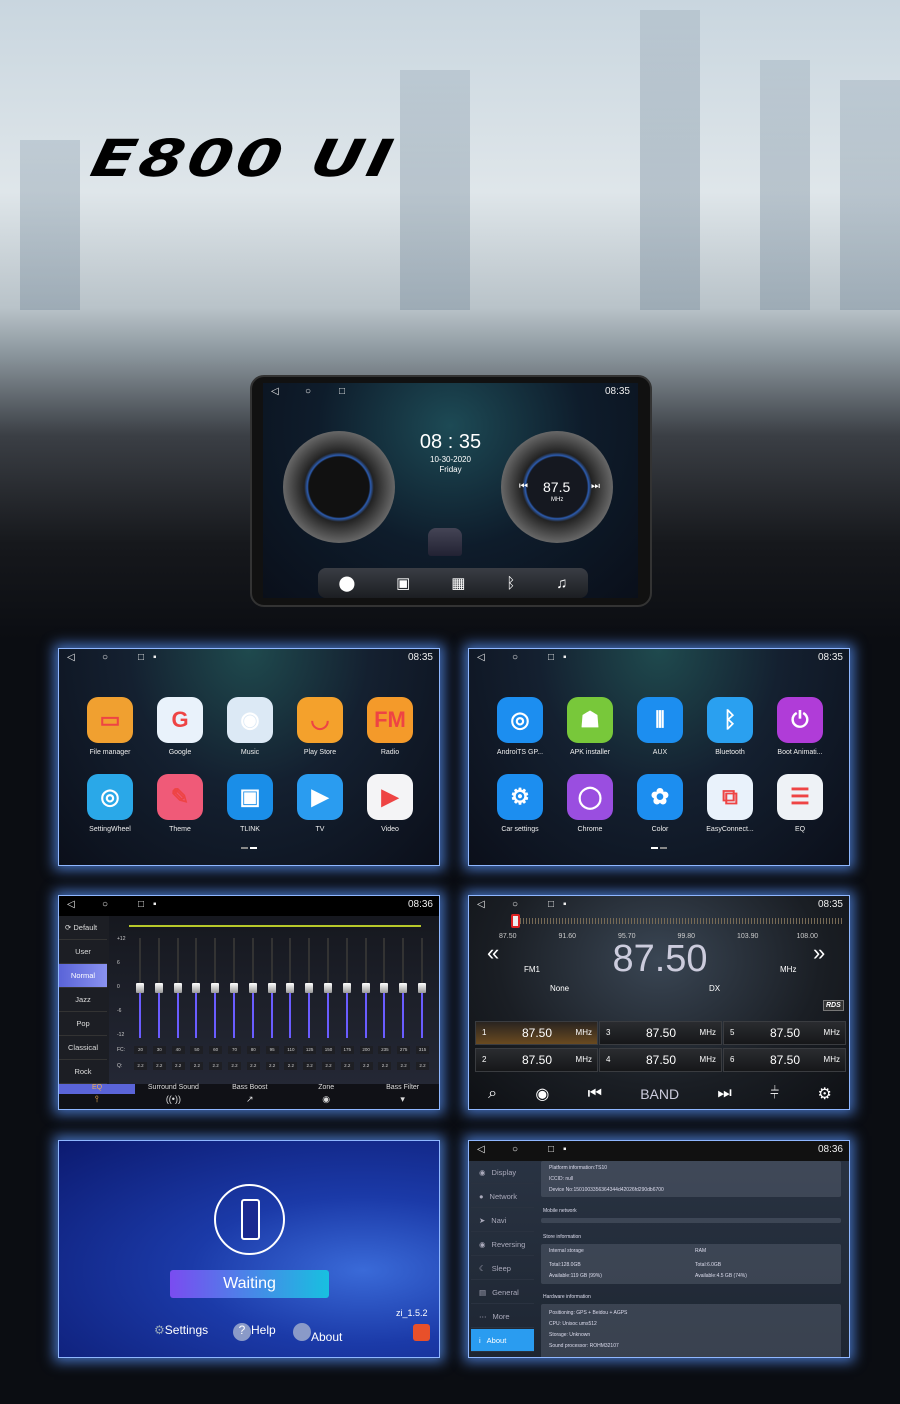 The height and width of the screenshot is (1404, 900). What do you see at coordinates (83, 1072) in the screenshot?
I see `preset-rock: Rock` at bounding box center [83, 1072].